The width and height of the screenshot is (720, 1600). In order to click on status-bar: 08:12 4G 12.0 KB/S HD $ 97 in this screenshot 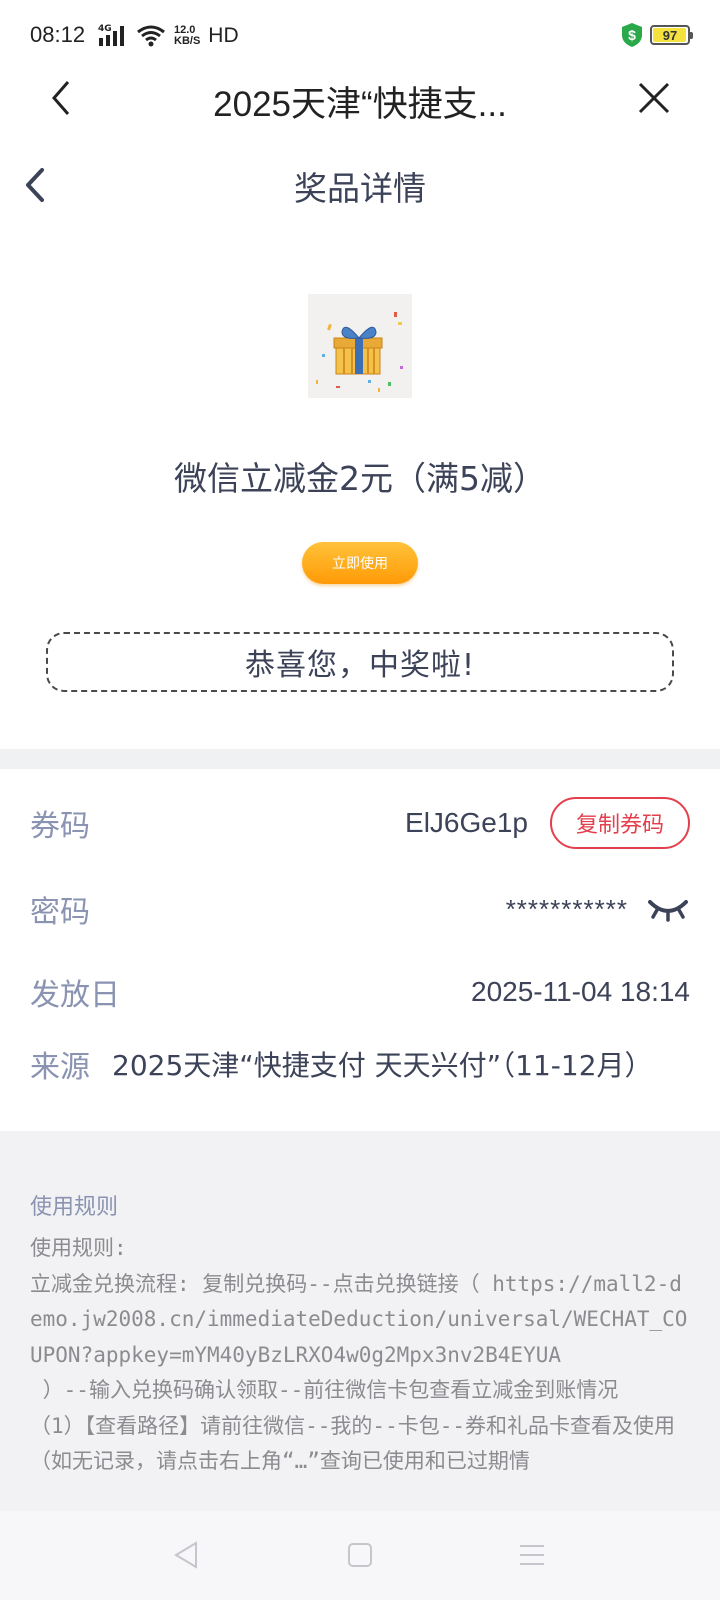, I will do `click(360, 36)`.